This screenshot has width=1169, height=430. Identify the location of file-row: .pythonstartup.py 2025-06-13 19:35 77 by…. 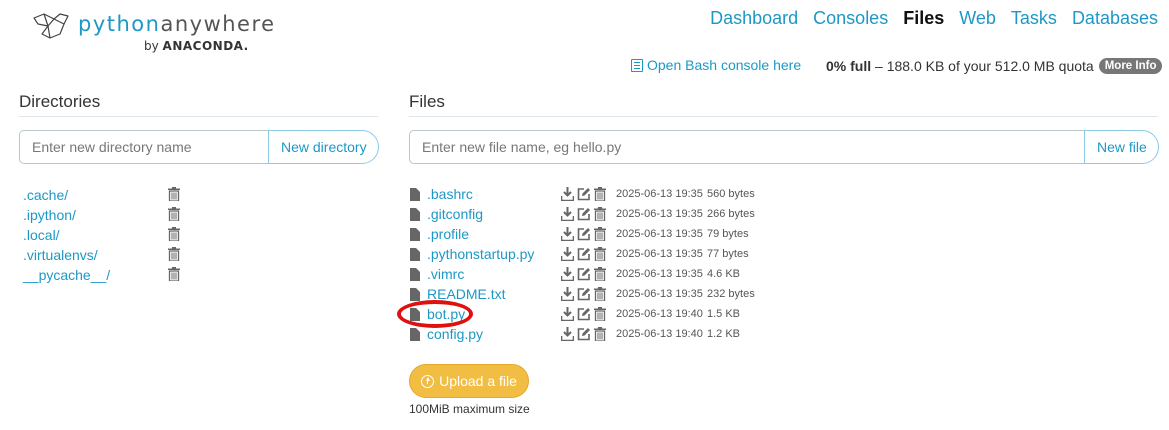
(579, 254).